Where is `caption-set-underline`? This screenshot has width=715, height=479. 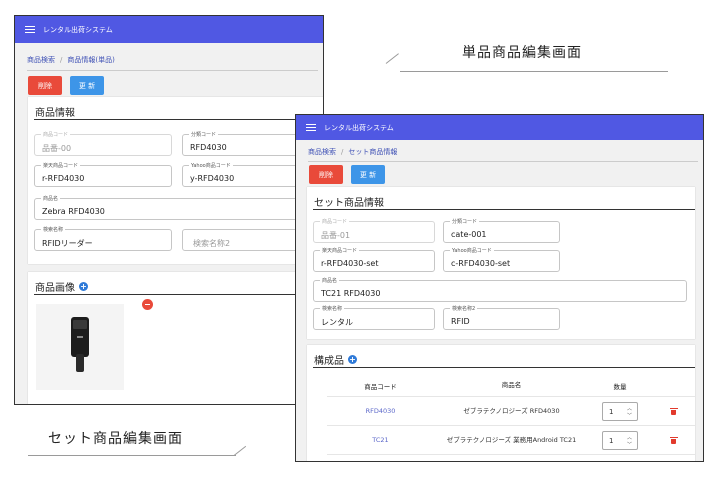 caption-set-underline is located at coordinates (132, 455).